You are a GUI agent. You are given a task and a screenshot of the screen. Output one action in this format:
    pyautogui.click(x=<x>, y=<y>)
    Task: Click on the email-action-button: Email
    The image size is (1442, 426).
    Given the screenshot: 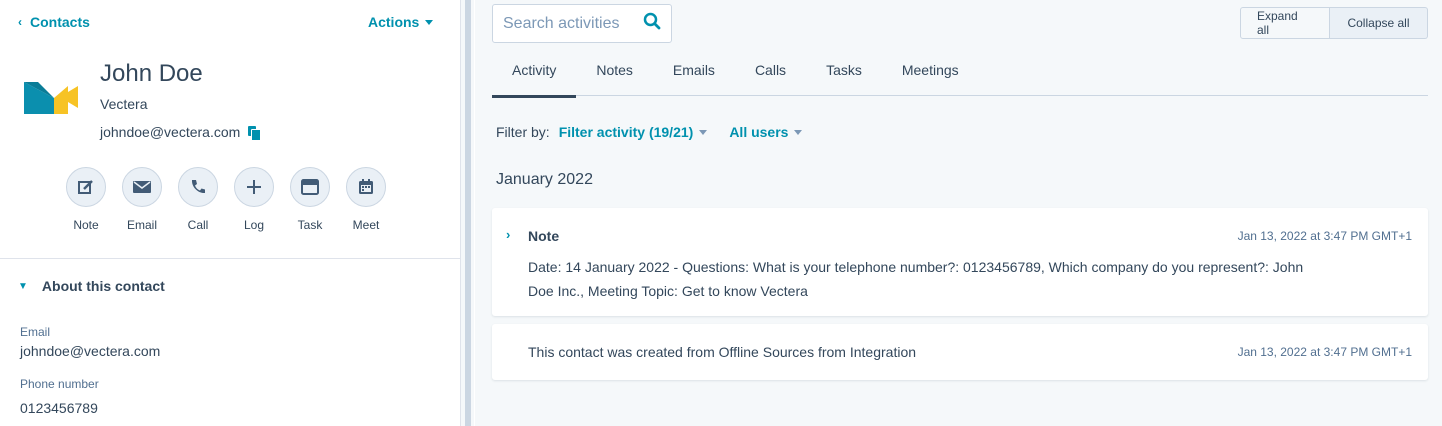 What is the action you would take?
    pyautogui.click(x=142, y=199)
    